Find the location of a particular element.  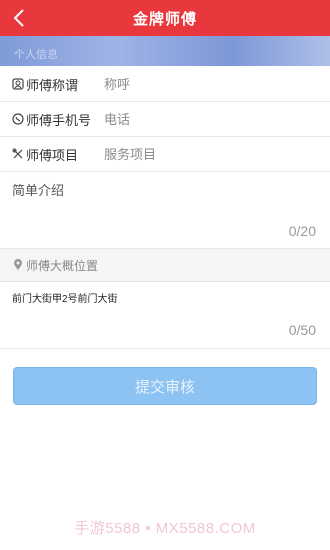

service-input is located at coordinates (204, 154).